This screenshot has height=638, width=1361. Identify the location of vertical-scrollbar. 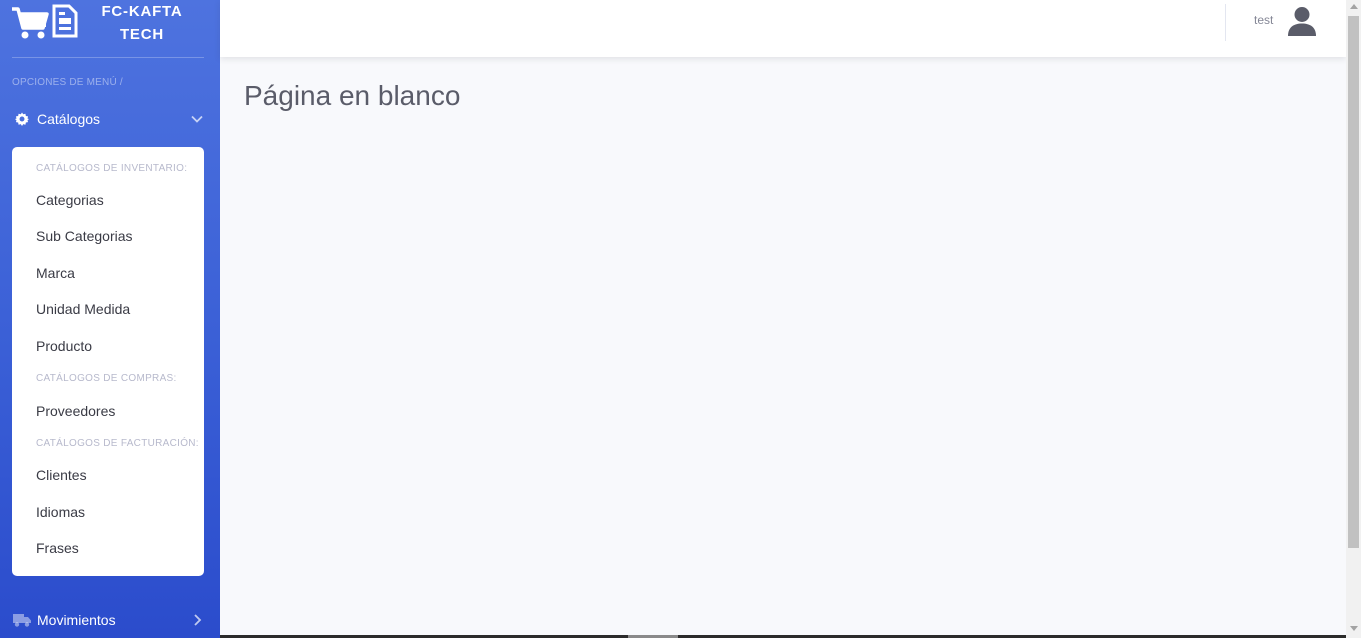
(1353, 319).